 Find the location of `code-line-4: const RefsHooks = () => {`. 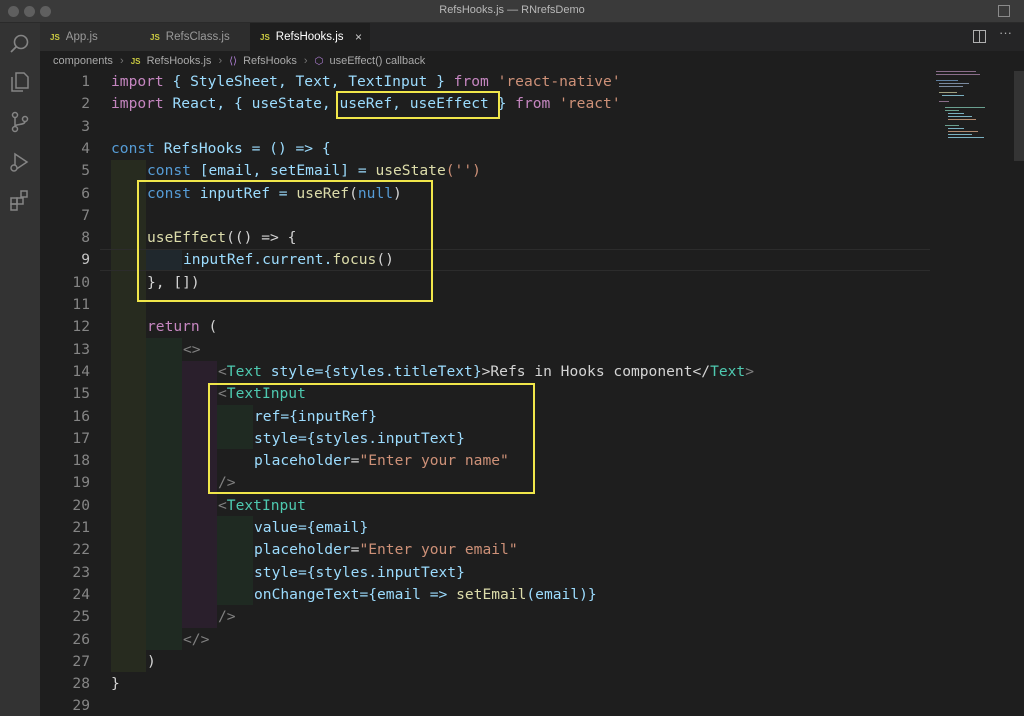

code-line-4: const RefsHooks = () => { is located at coordinates (221, 149).